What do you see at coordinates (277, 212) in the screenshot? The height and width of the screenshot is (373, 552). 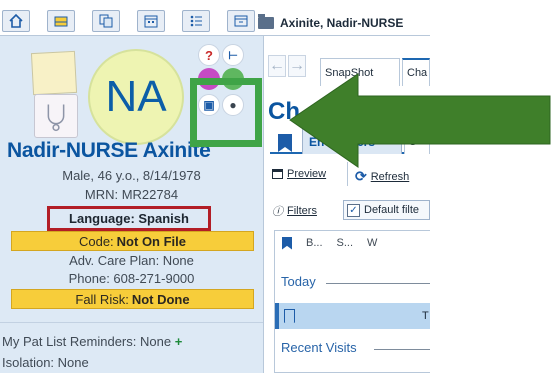 I see `info-icon: ⓘ` at bounding box center [277, 212].